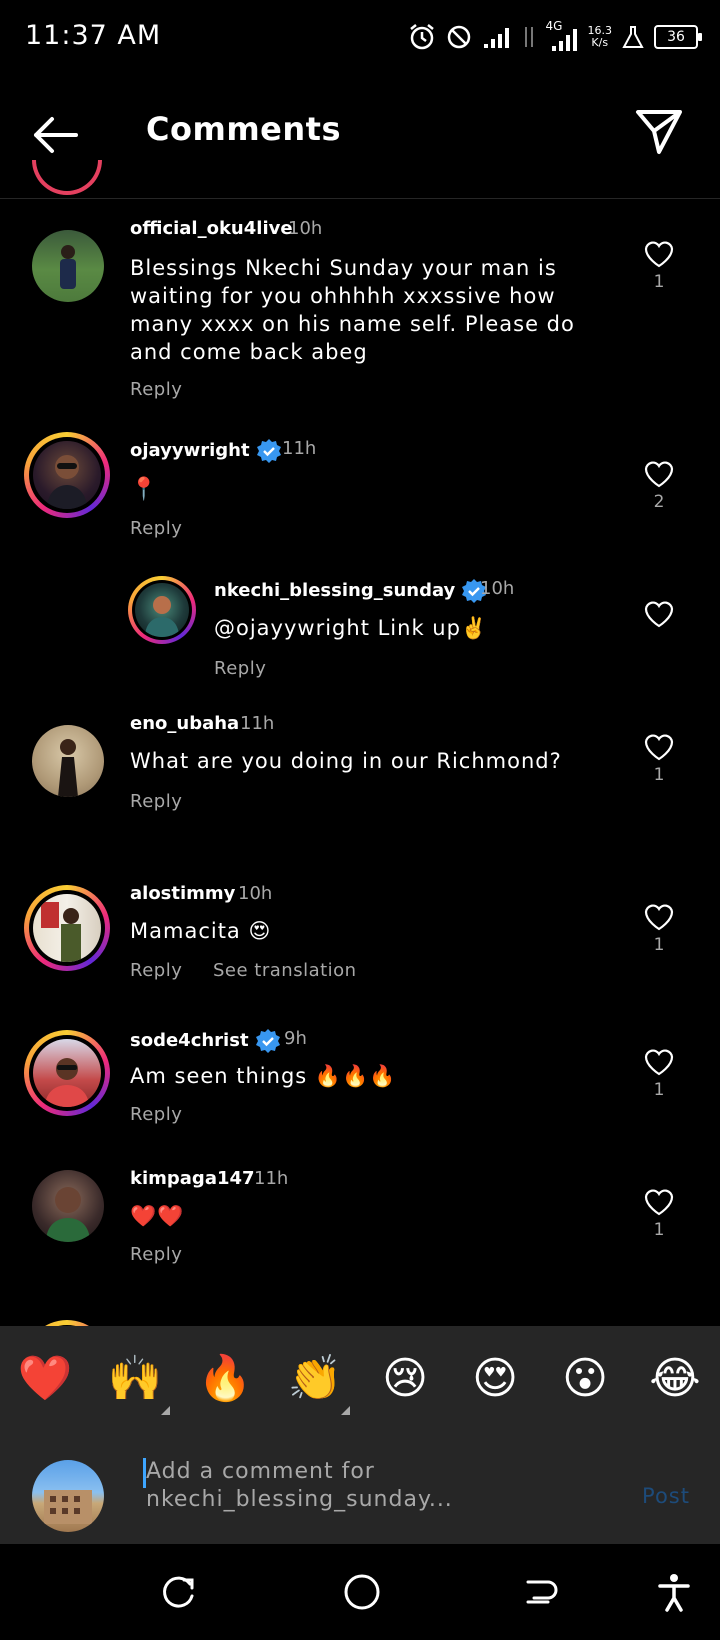 The height and width of the screenshot is (1640, 720). Describe the element at coordinates (157, 1216) in the screenshot. I see `comment-text: ❤️❤️` at that location.